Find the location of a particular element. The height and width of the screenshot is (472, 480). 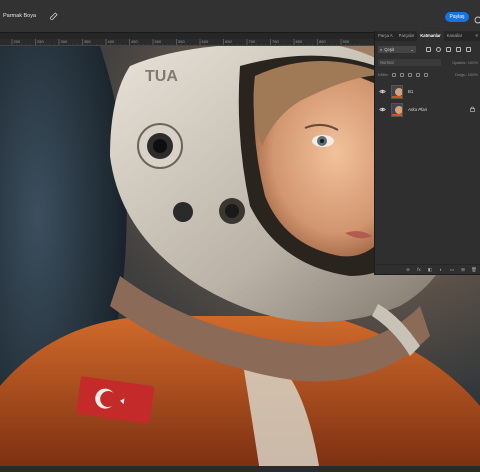

ruler-tick-label: 750 is located at coordinates (275, 41).